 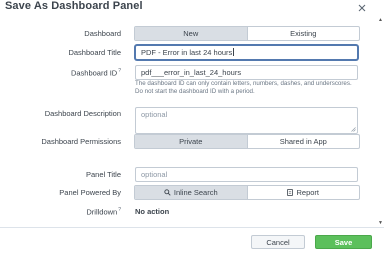 What do you see at coordinates (102, 33) in the screenshot?
I see `dashboard-label: Dashboard` at bounding box center [102, 33].